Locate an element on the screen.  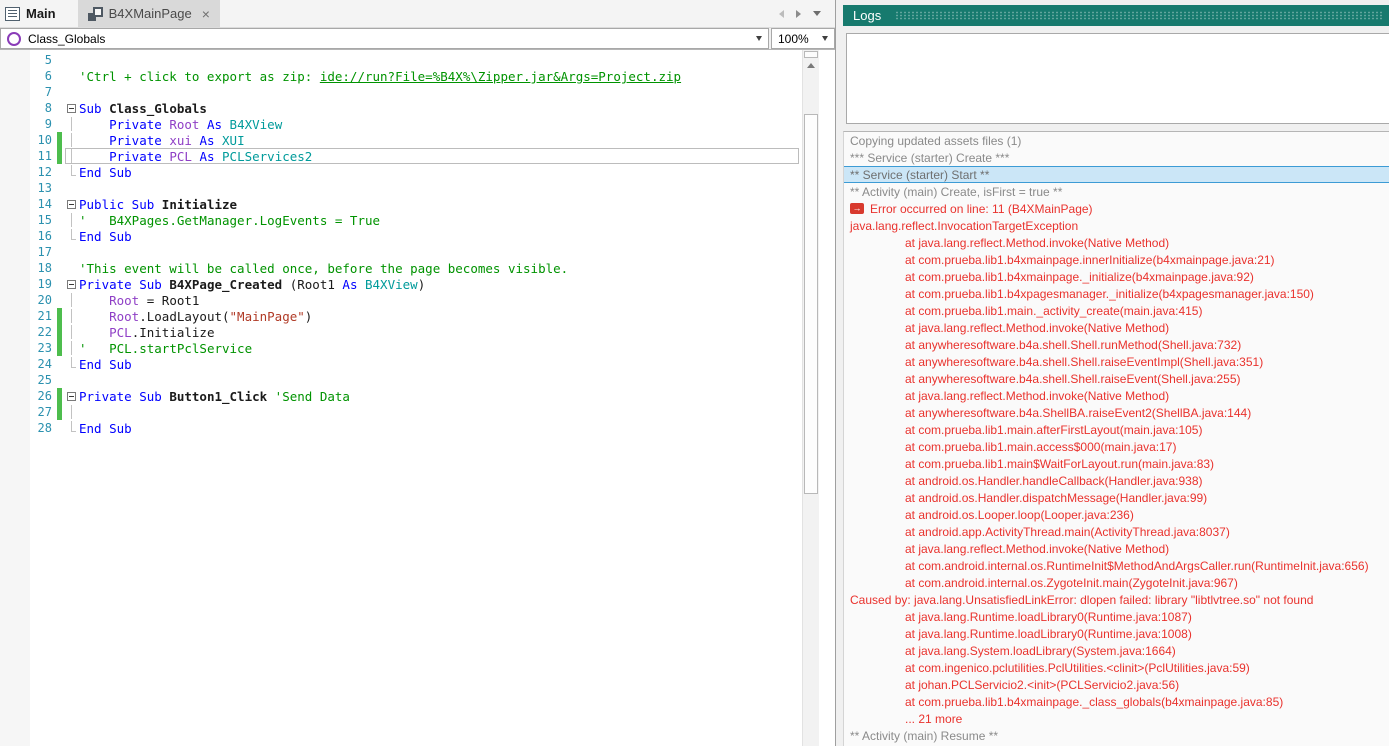
scrollbar-thumb is located at coordinates (811, 304).